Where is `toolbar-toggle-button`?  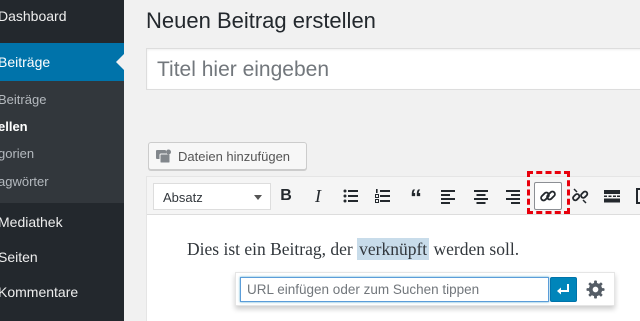
toolbar-toggle-button is located at coordinates (635, 196).